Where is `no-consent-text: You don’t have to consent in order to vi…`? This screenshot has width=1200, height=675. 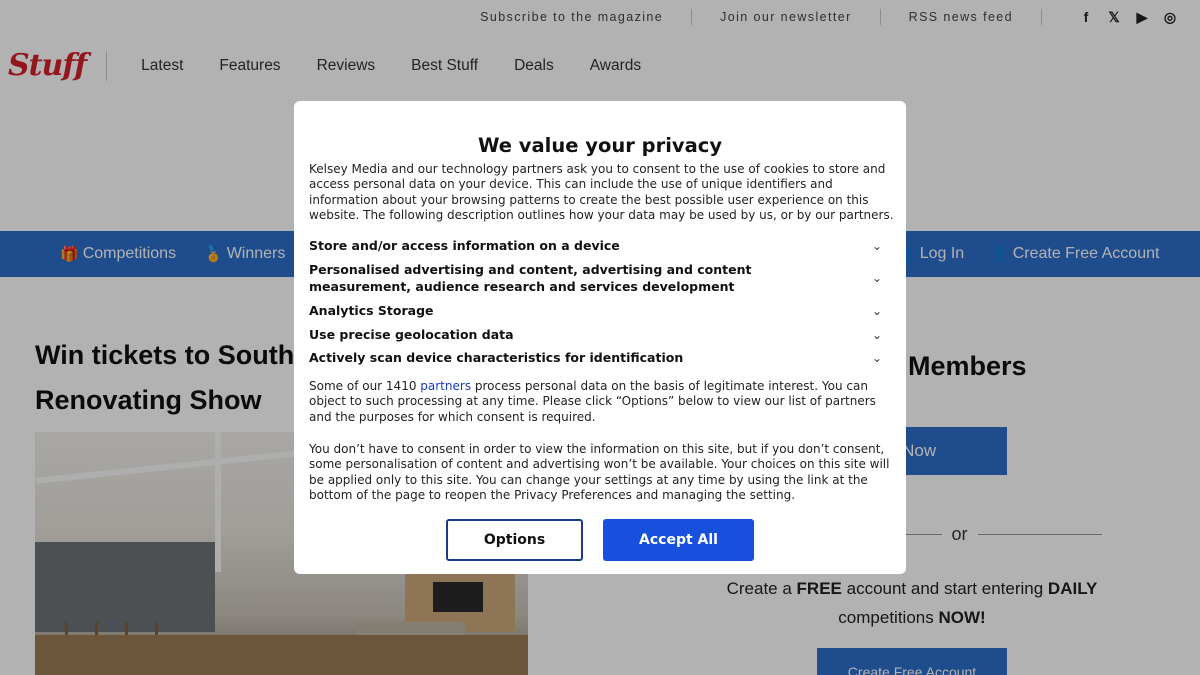
no-consent-text: You don’t have to consent in order to vi… is located at coordinates (599, 472).